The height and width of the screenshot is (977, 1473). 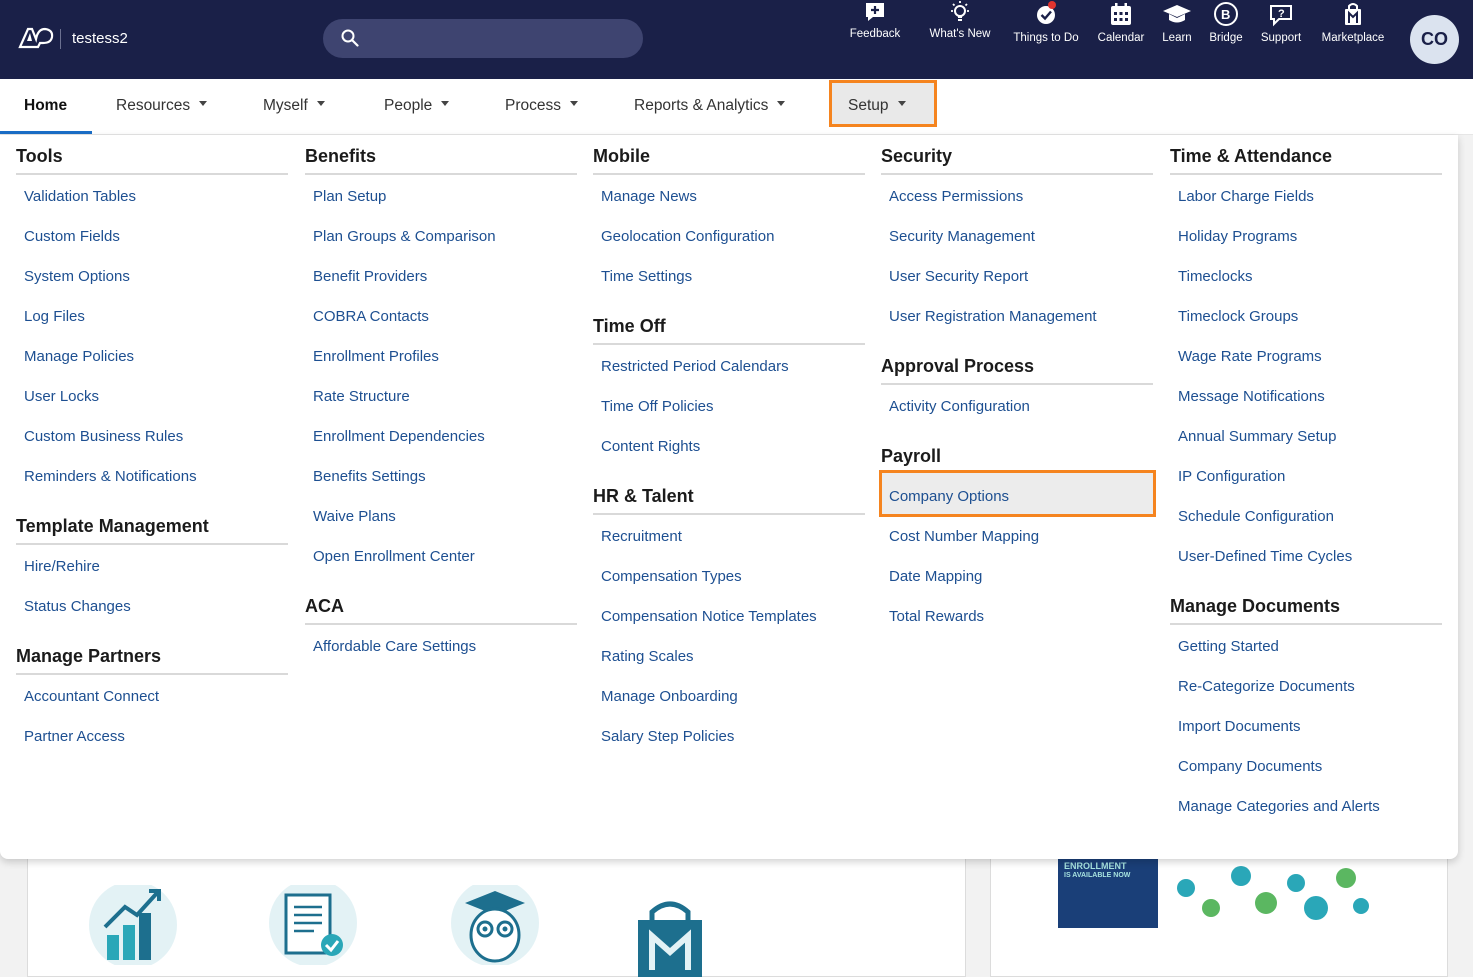 What do you see at coordinates (399, 436) in the screenshot?
I see `link-enrollment-dependencies: Enrollment Dependencies` at bounding box center [399, 436].